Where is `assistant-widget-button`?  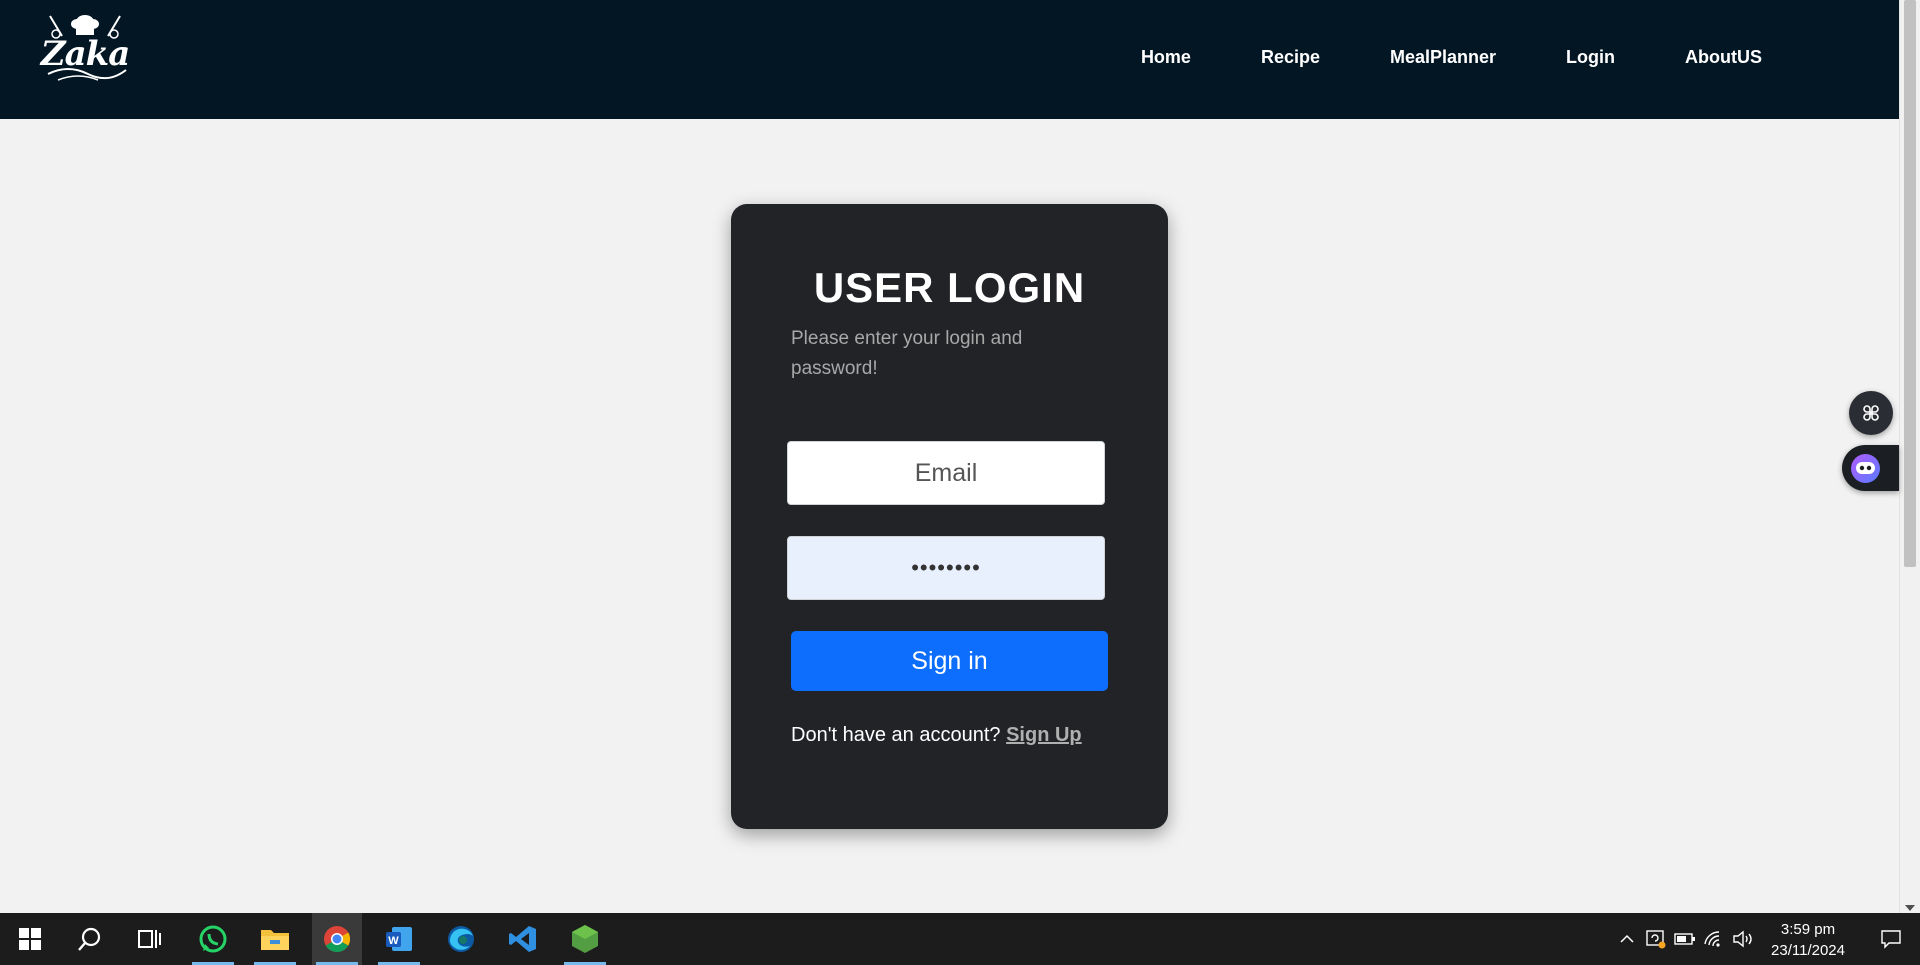 assistant-widget-button is located at coordinates (1870, 468).